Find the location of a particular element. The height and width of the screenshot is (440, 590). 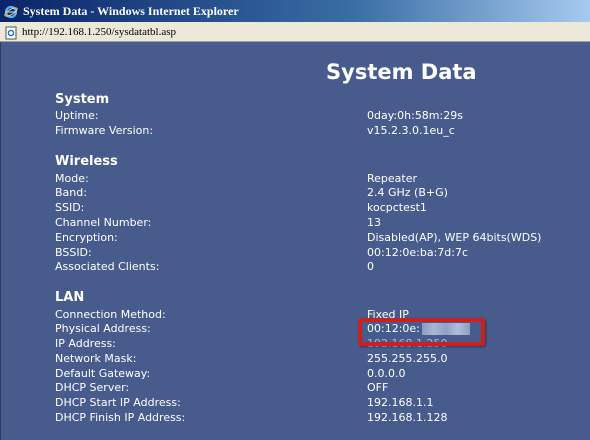

label-dhcp-server: DHCP Server: is located at coordinates (92, 387).